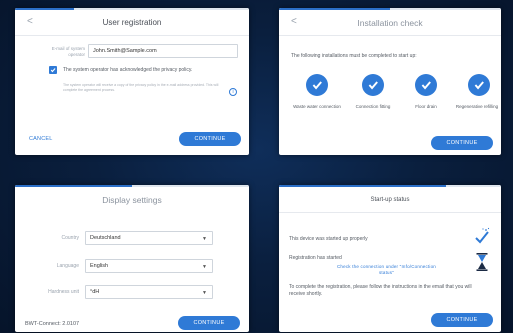  What do you see at coordinates (99, 266) in the screenshot?
I see `language-value: English` at bounding box center [99, 266].